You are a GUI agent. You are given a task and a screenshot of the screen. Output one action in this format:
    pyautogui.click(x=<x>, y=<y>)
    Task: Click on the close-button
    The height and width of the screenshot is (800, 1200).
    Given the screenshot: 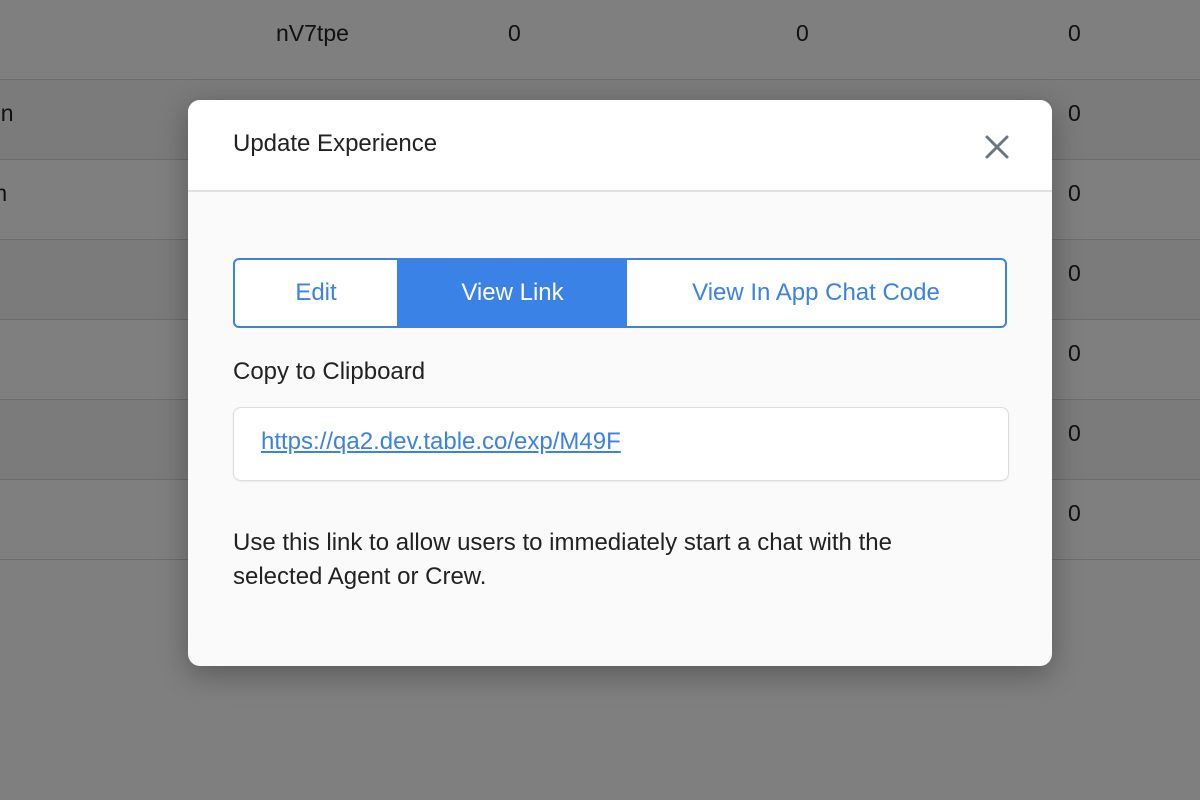 What is the action you would take?
    pyautogui.click(x=997, y=147)
    